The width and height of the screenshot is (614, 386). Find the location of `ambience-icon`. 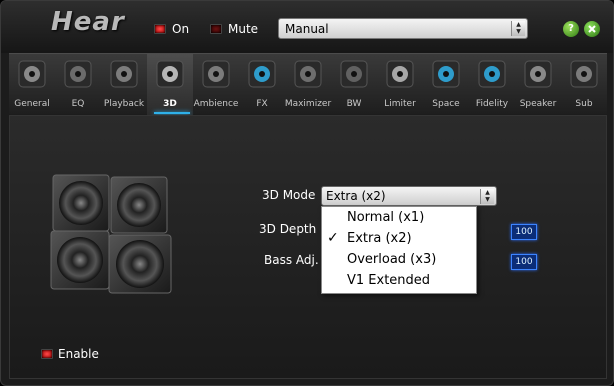

ambience-icon is located at coordinates (216, 74).